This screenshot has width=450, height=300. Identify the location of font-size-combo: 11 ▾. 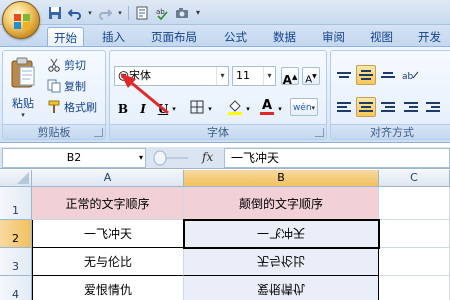
(254, 76).